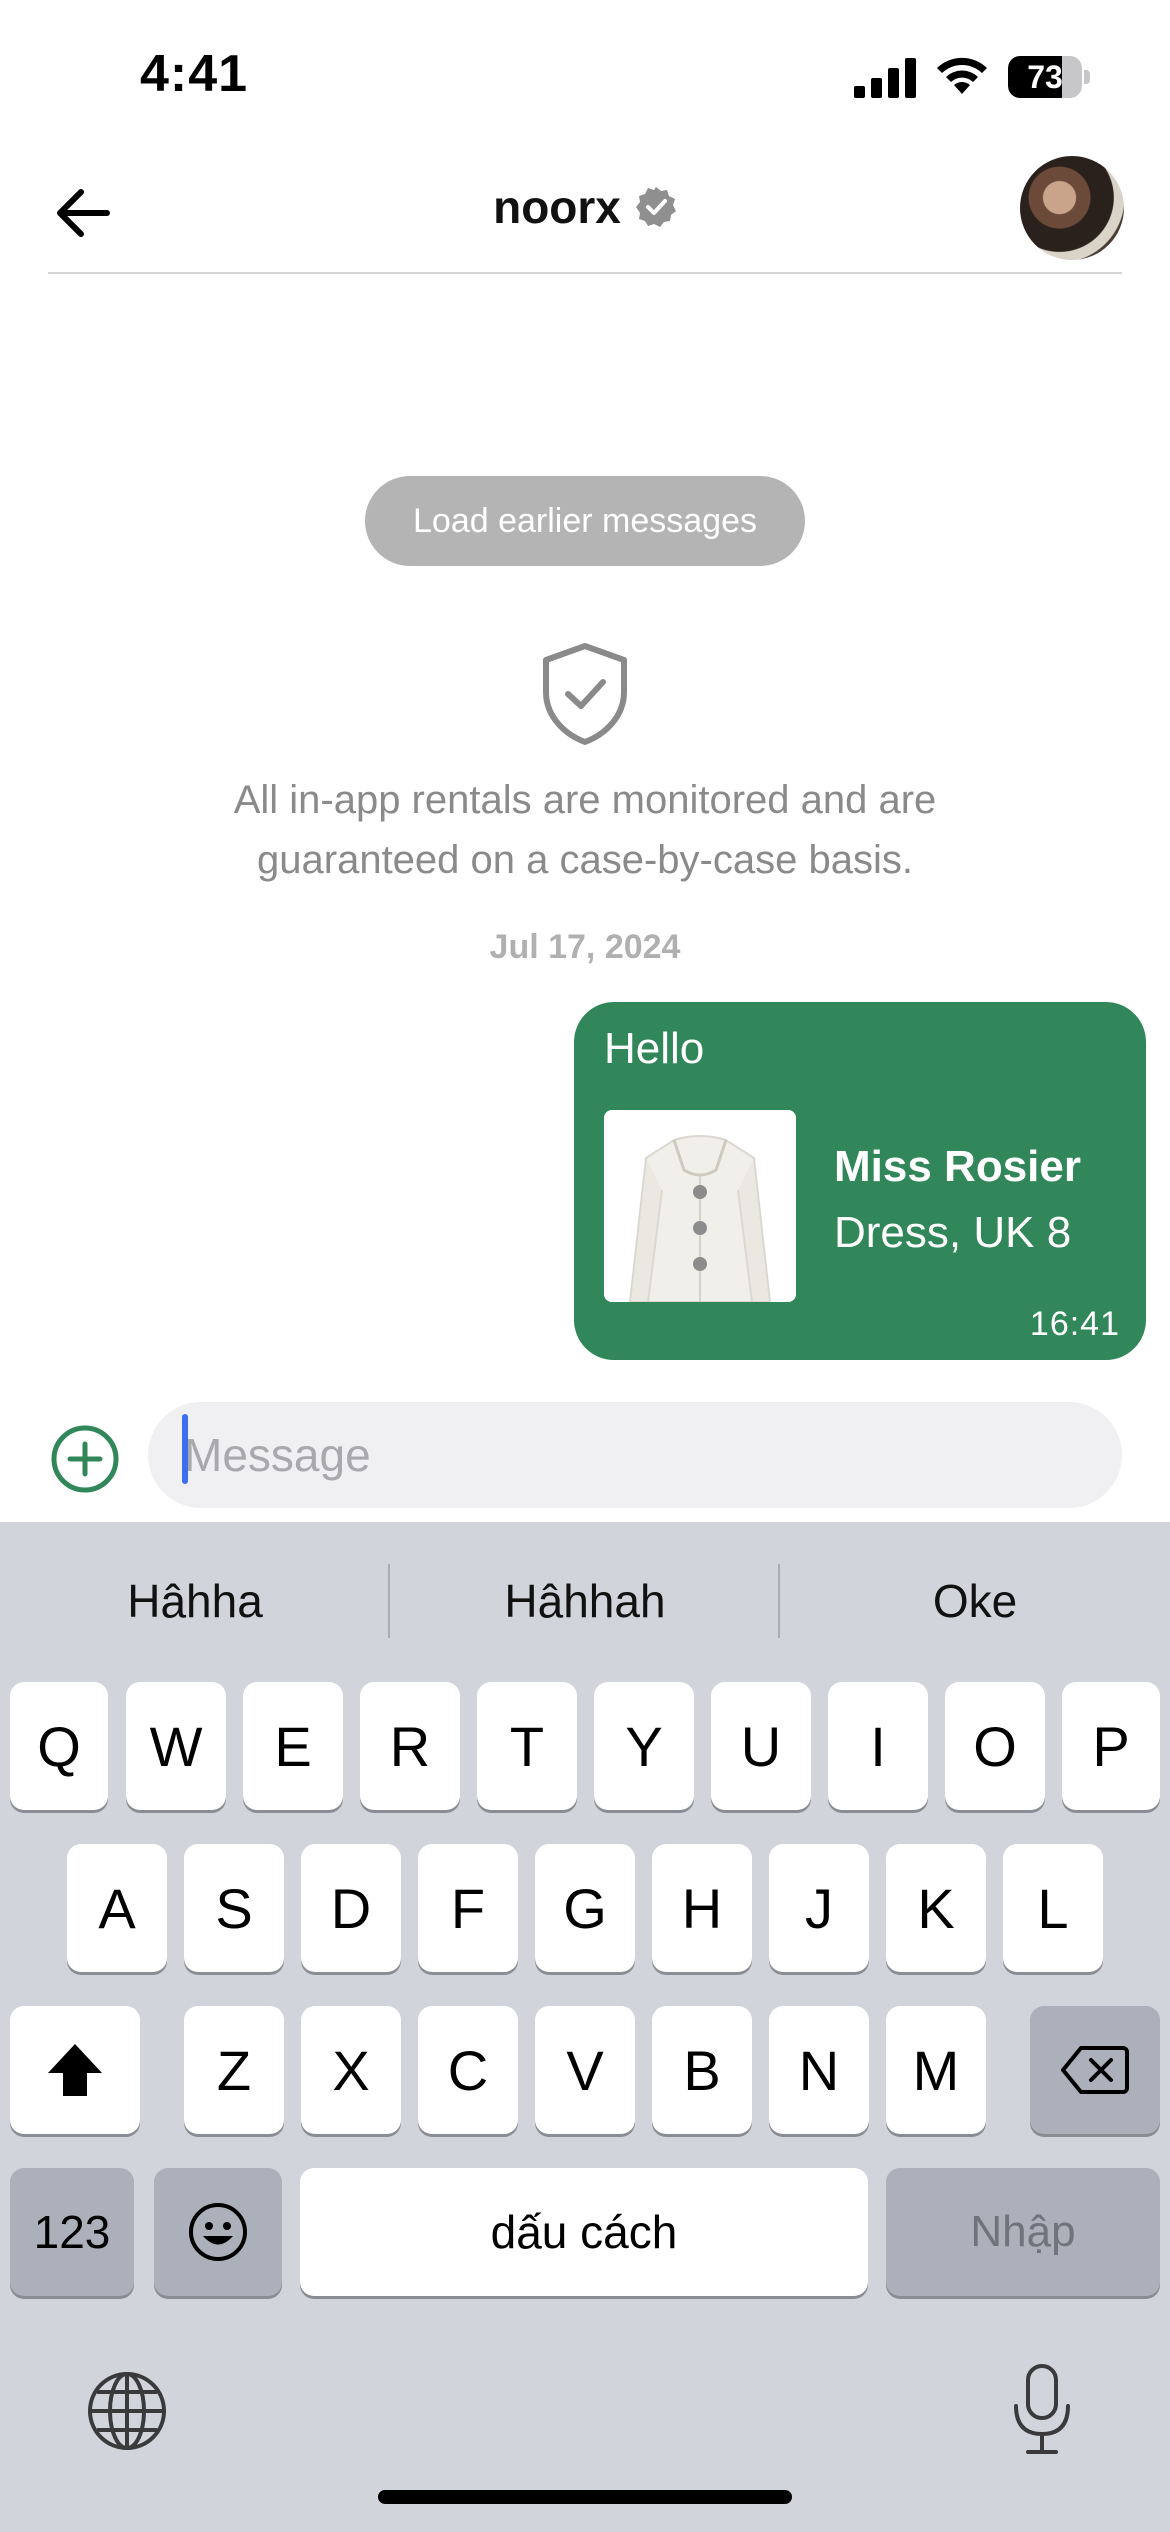  What do you see at coordinates (176, 1746) in the screenshot?
I see `key-w: W` at bounding box center [176, 1746].